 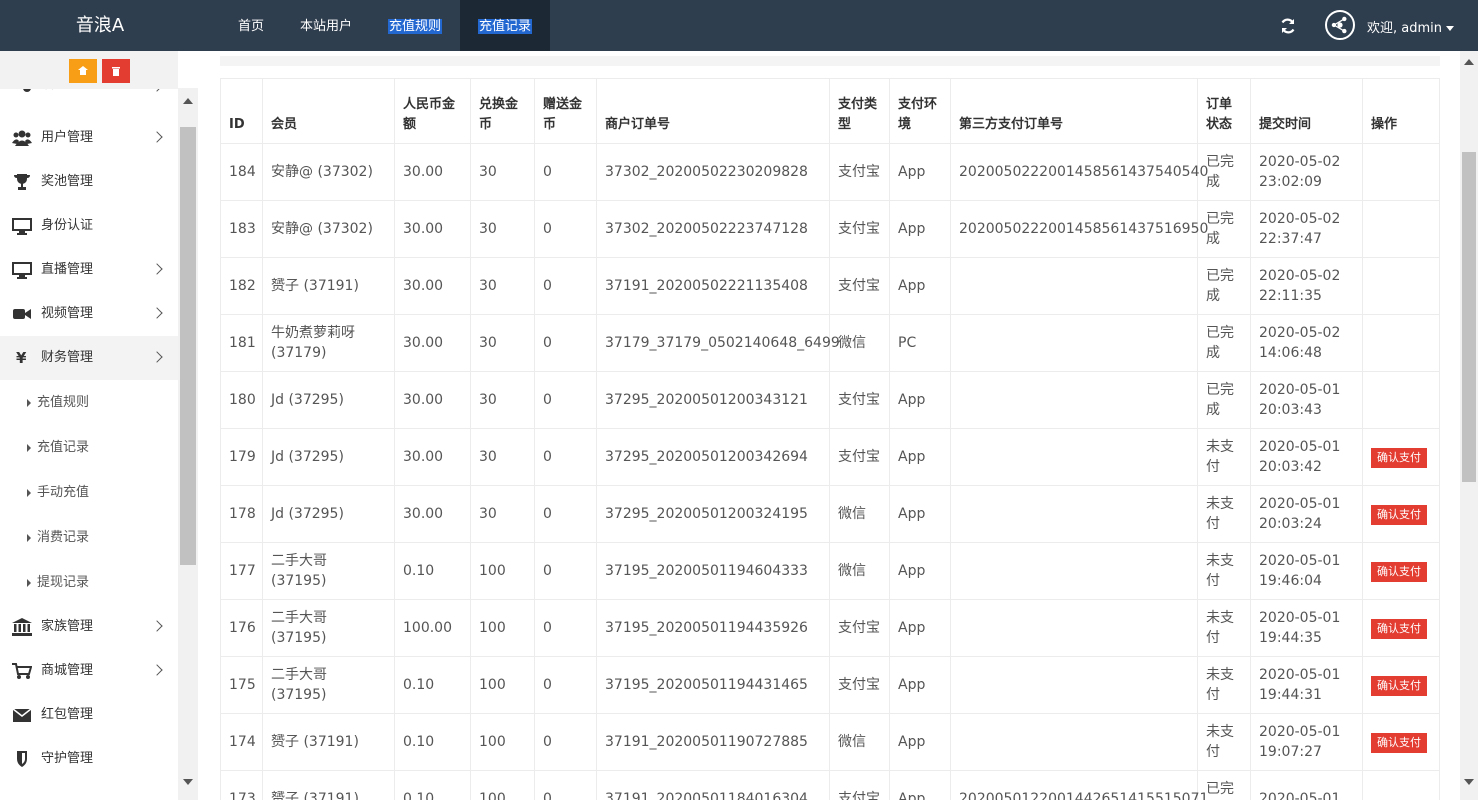 I want to click on sidebar-item-jackpot: 奖池管理, so click(x=89, y=182).